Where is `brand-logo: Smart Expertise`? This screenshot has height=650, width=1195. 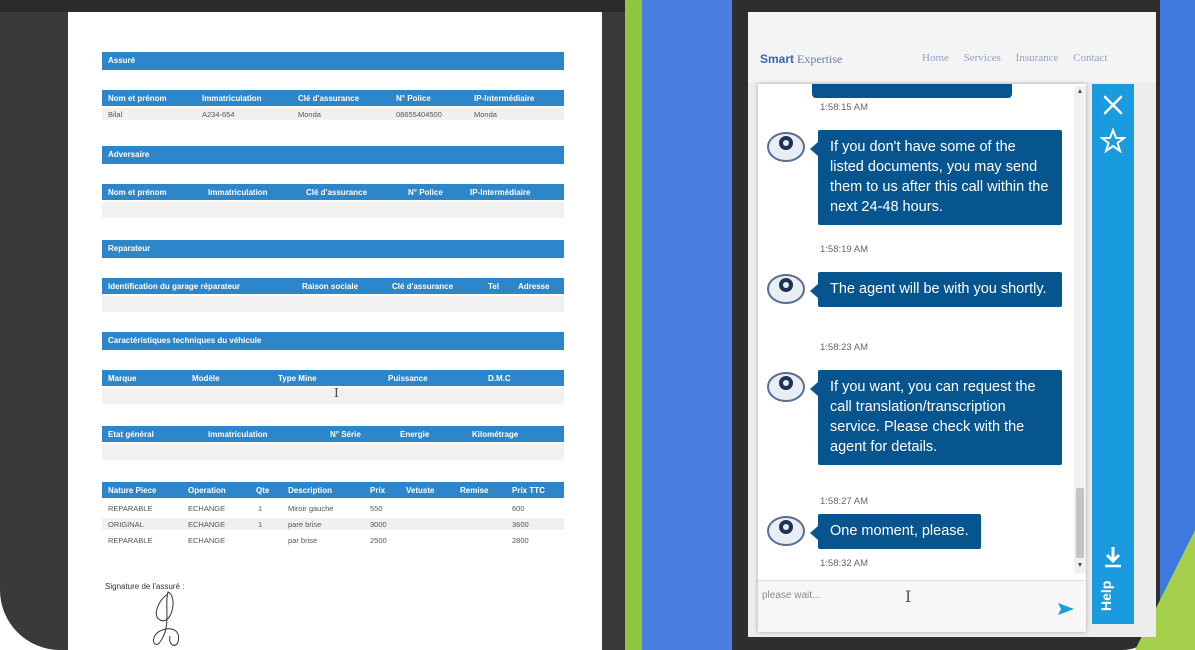
brand-logo: Smart Expertise is located at coordinates (801, 59).